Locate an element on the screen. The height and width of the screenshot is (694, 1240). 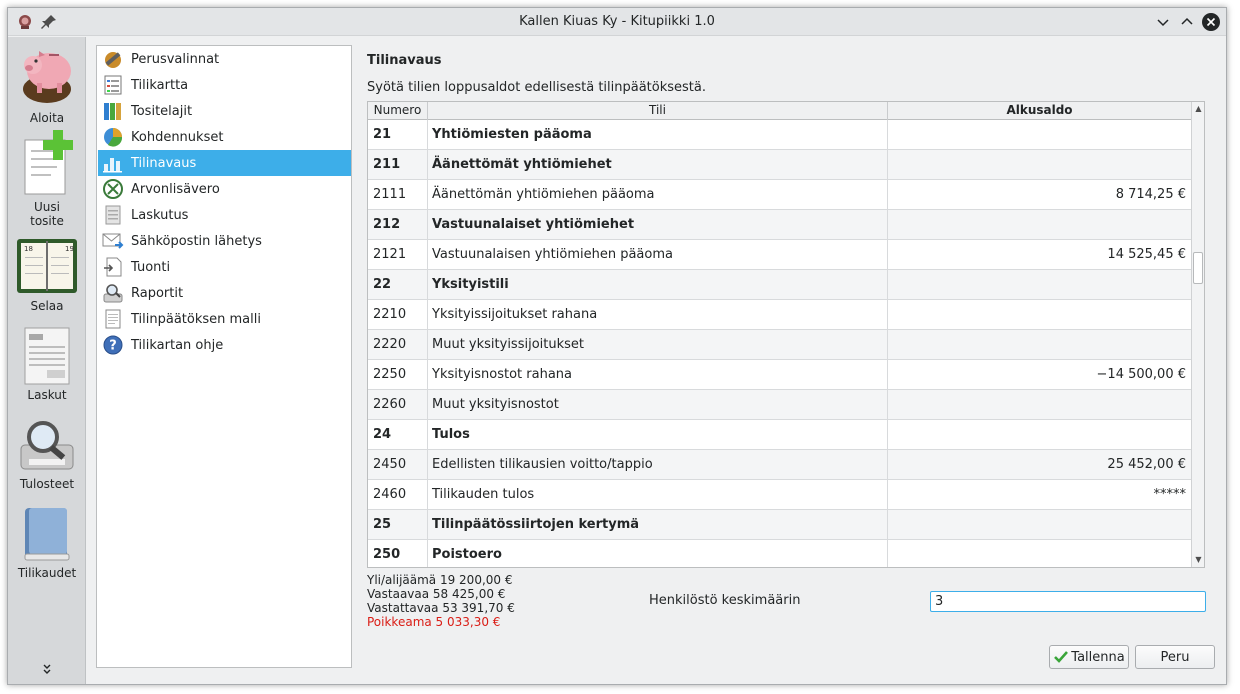
sidebar-item-selaa: 18 19 Selaa is located at coordinates (47, 274).